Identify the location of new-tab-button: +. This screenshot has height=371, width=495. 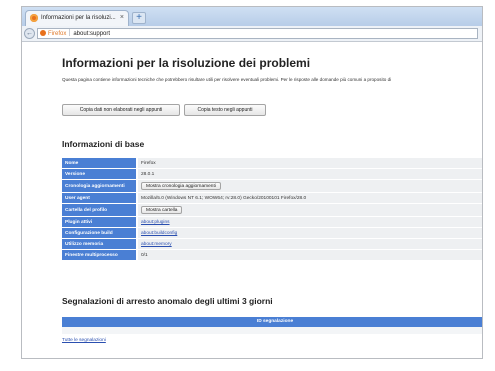
(139, 18).